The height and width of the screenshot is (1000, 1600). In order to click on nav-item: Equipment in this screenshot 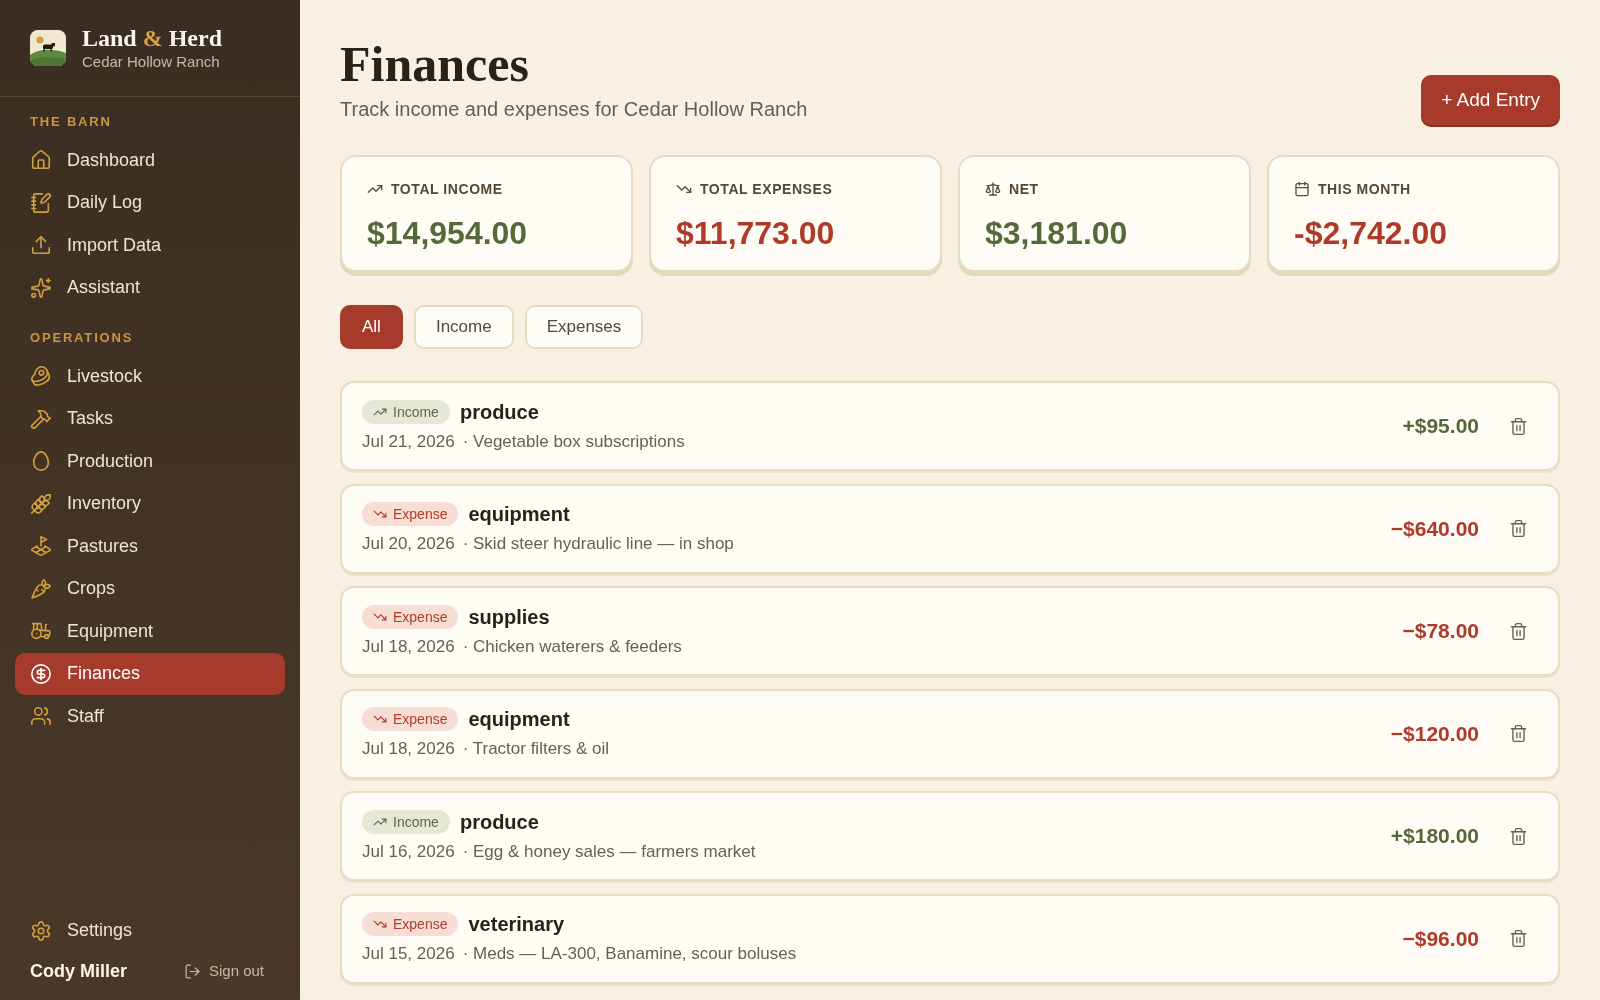, I will do `click(150, 631)`.